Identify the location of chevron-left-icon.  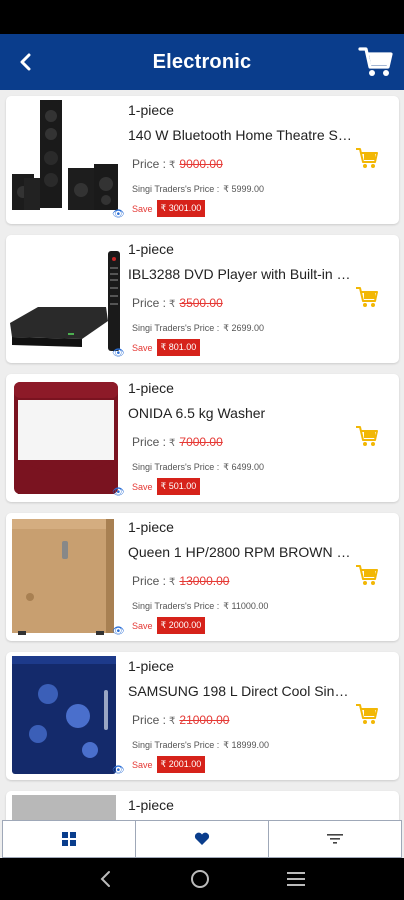
(25, 62).